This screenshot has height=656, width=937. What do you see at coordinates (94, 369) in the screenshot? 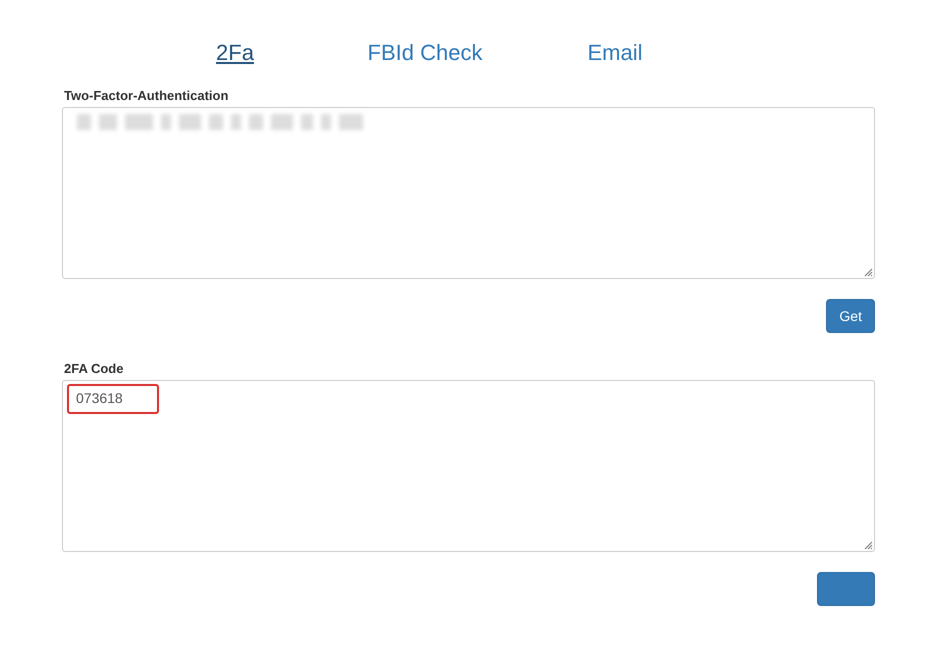
I see `field-label: 2FA Code` at bounding box center [94, 369].